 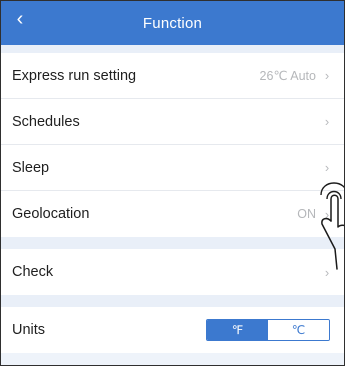 I want to click on express-run-setting-label: Express run setting, so click(x=74, y=75).